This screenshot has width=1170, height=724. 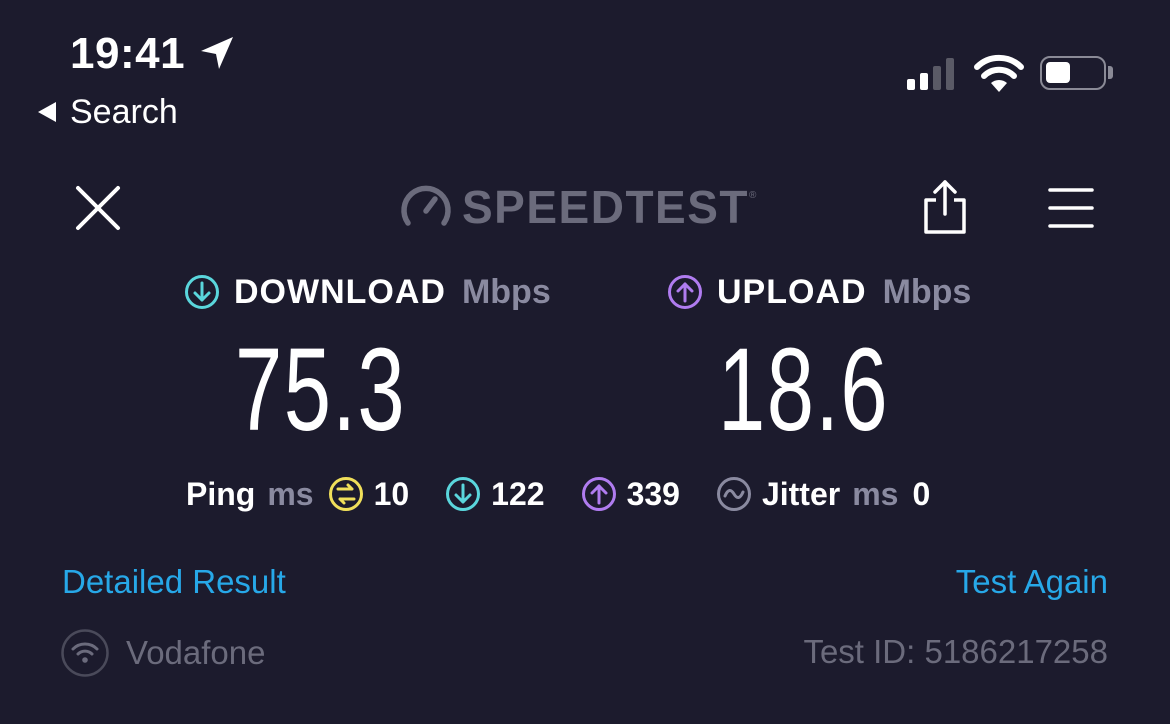 I want to click on download-arrow-icon, so click(x=202, y=292).